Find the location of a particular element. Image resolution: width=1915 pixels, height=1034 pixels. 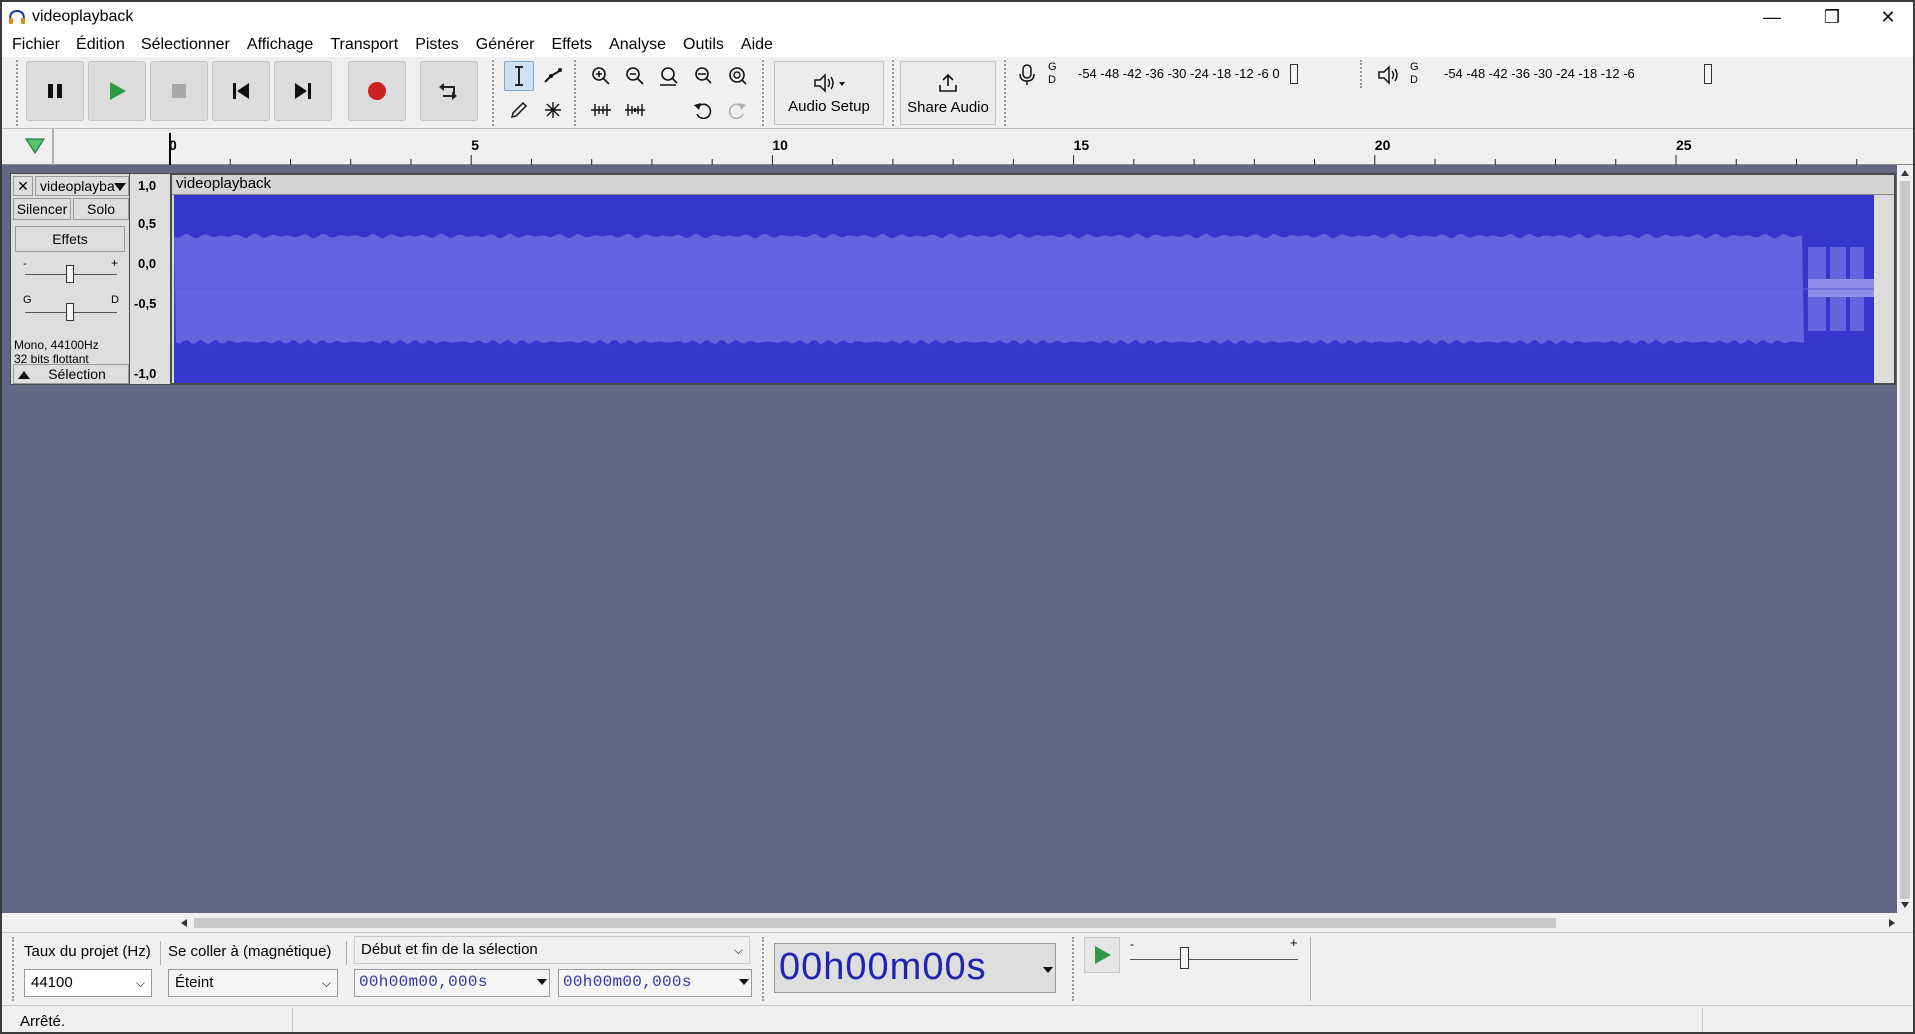

menu-generer: Générer is located at coordinates (505, 45).